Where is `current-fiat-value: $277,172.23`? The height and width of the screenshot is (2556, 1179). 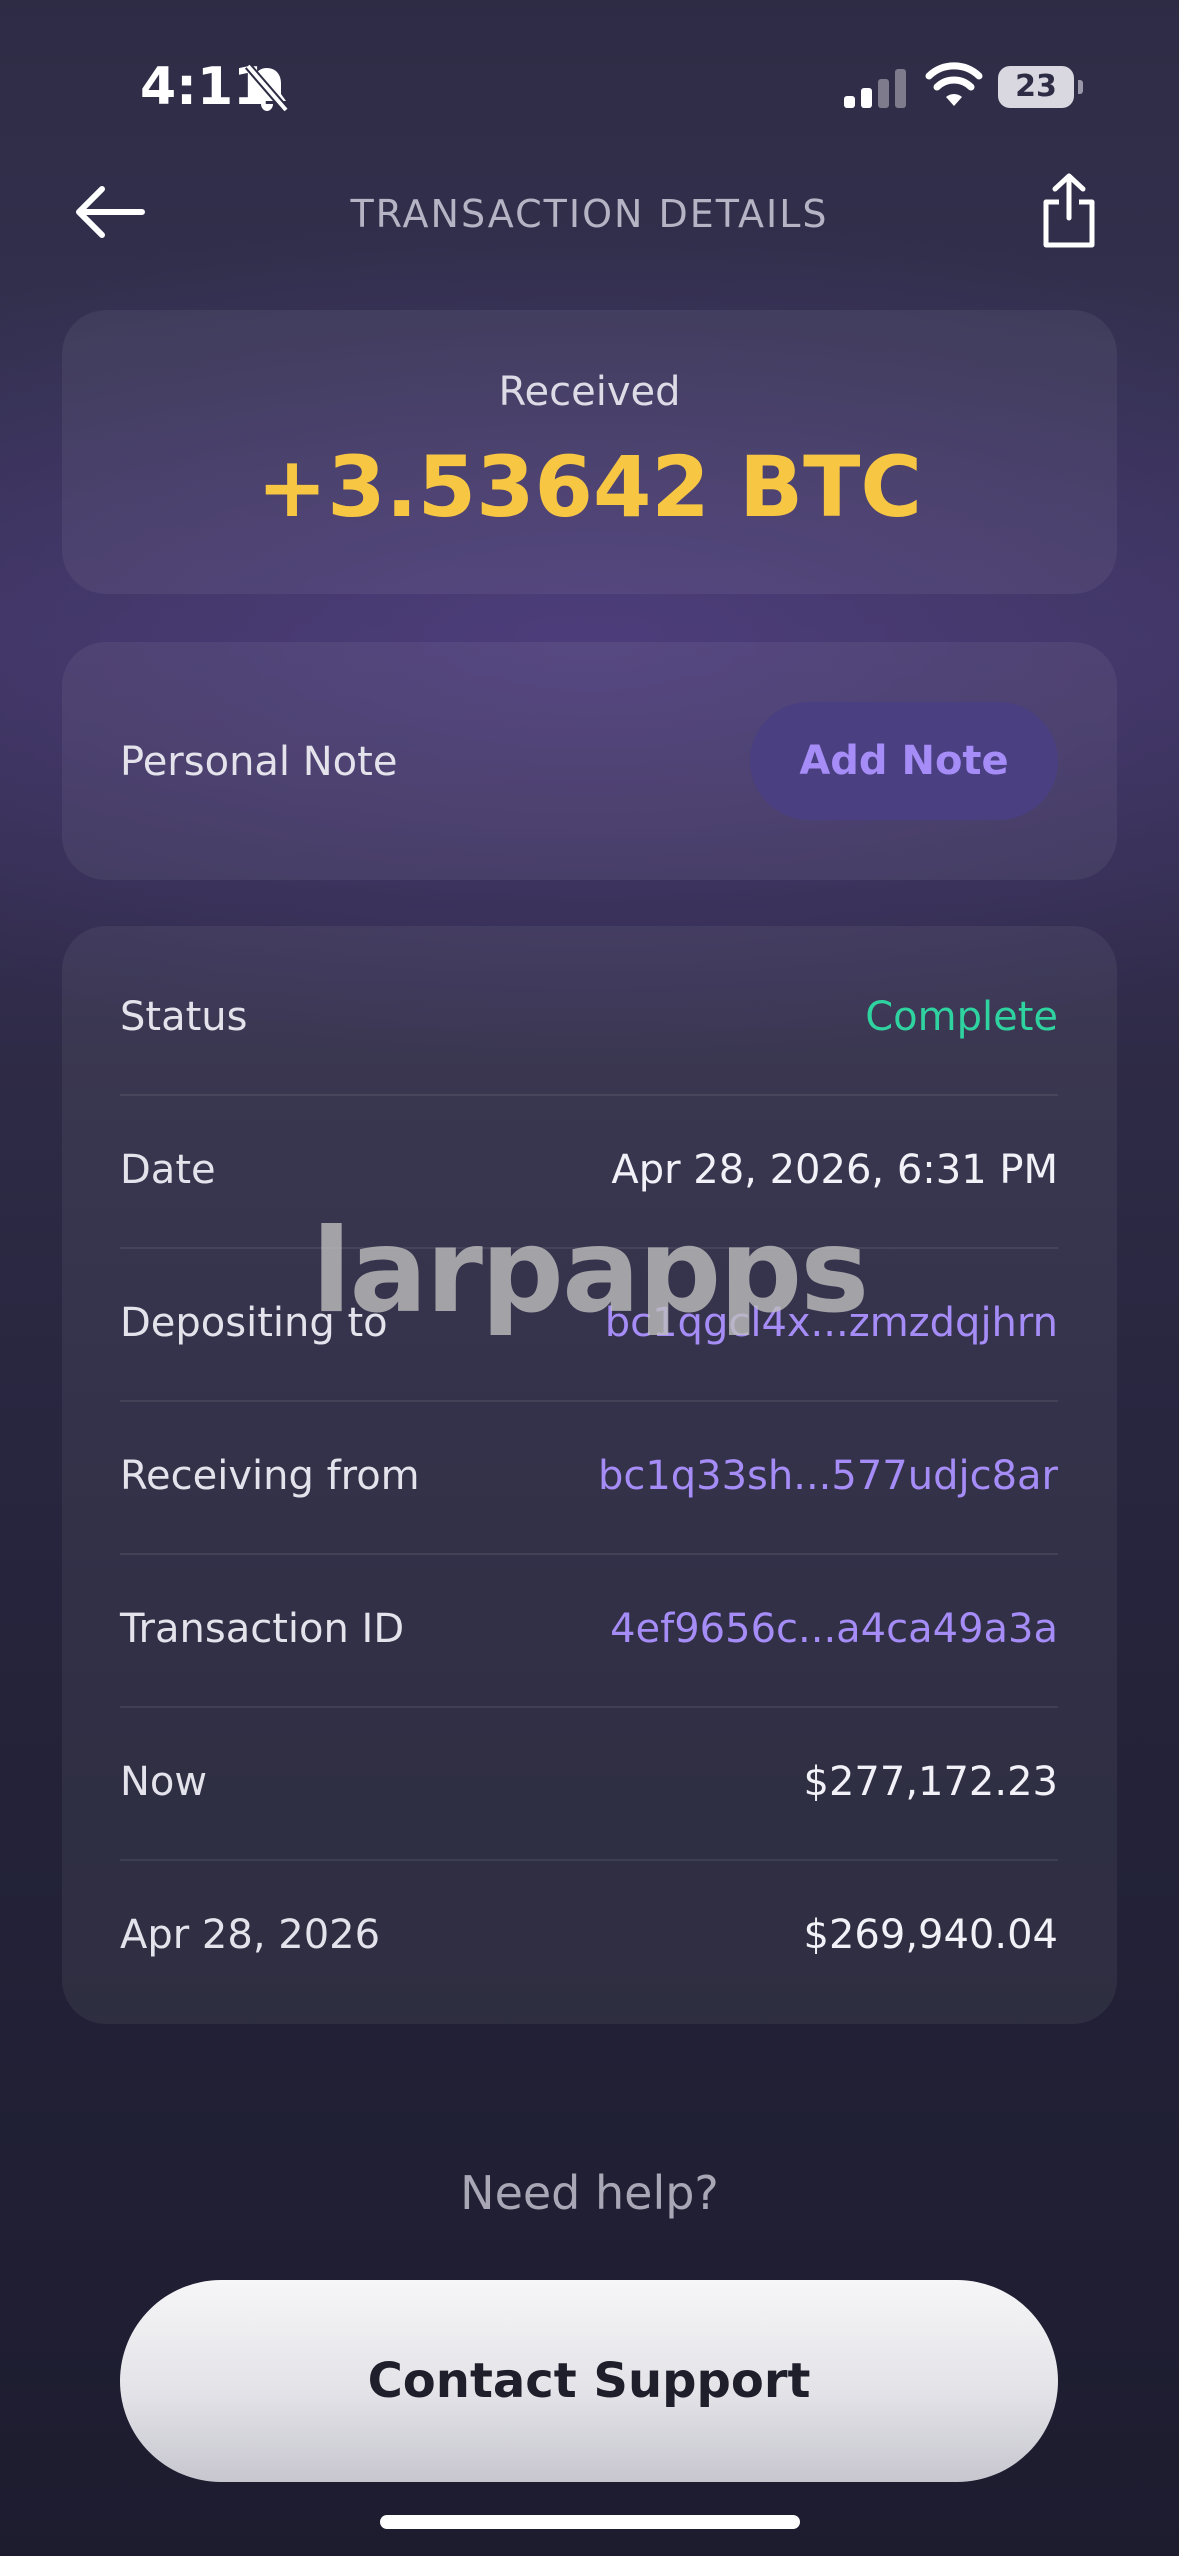 current-fiat-value: $277,172.23 is located at coordinates (930, 1782).